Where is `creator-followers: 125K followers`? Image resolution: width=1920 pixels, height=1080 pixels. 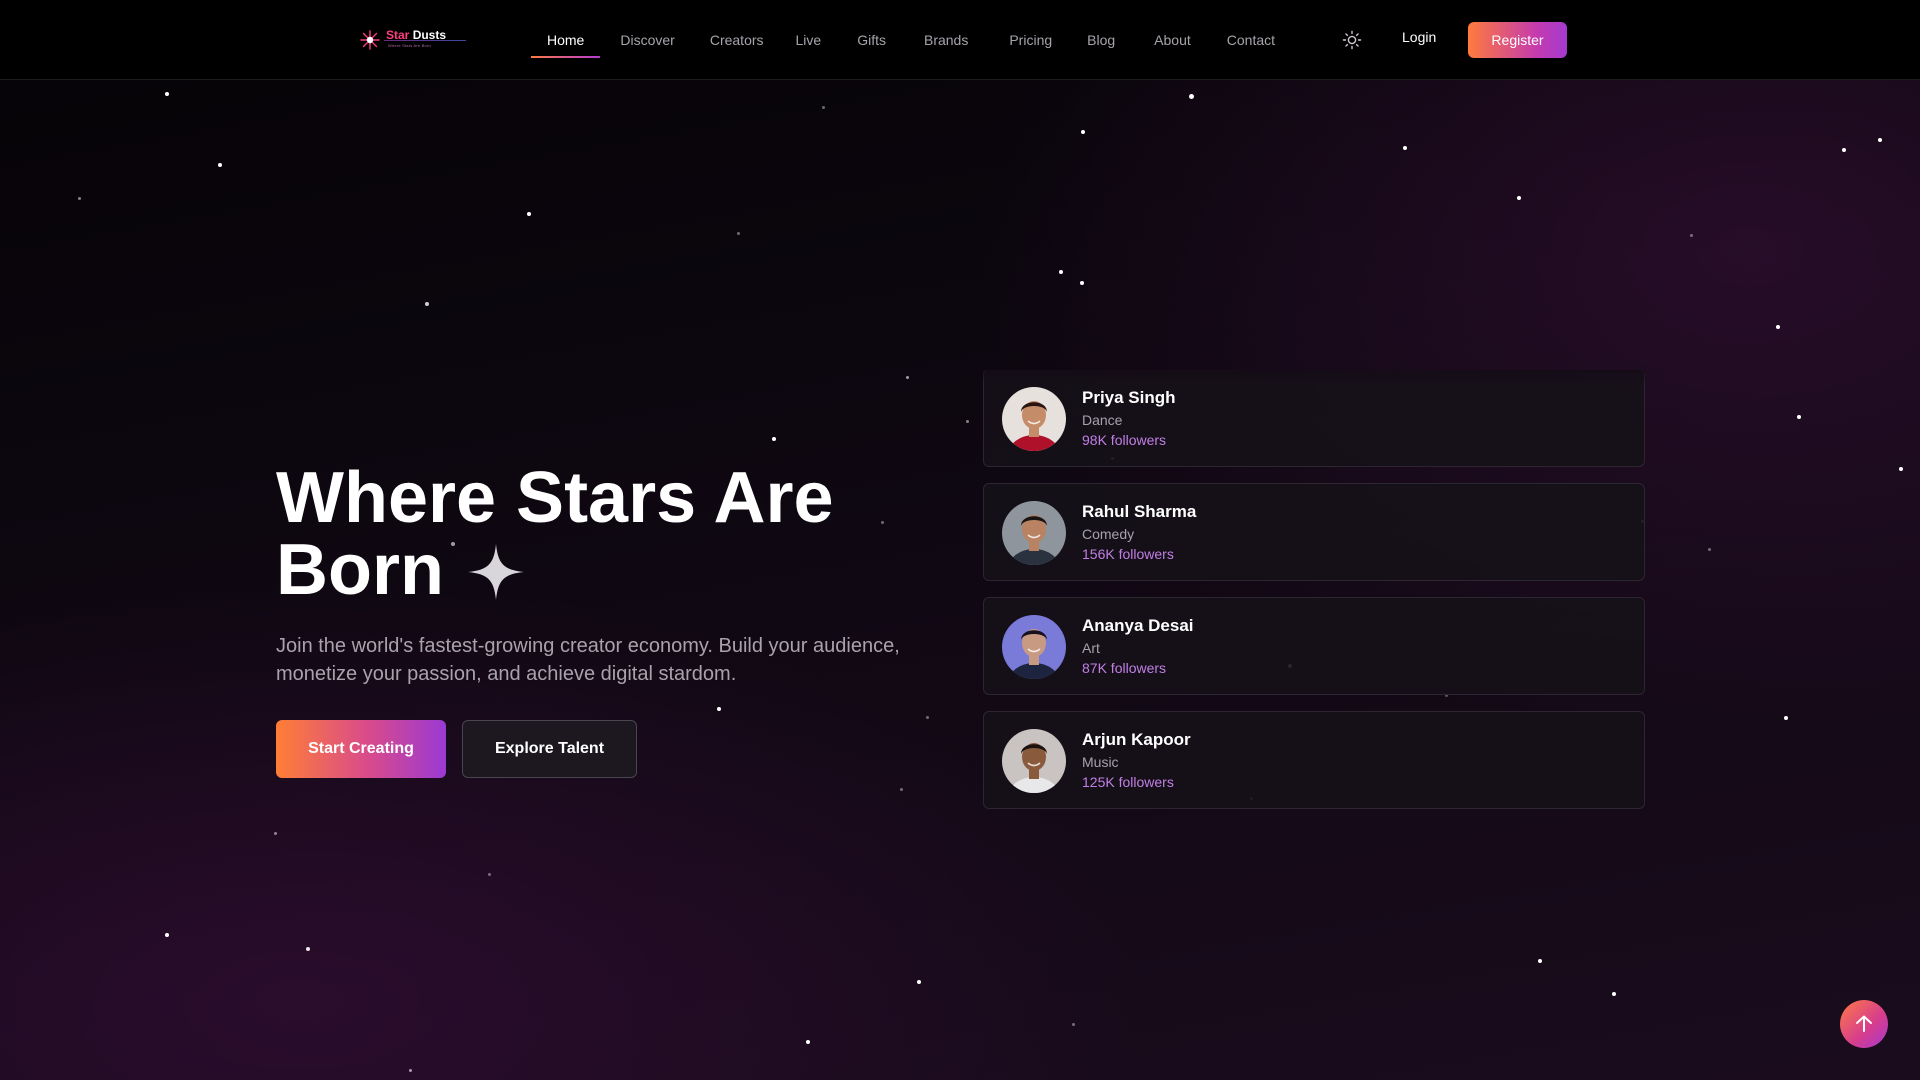
creator-followers: 125K followers is located at coordinates (1128, 782).